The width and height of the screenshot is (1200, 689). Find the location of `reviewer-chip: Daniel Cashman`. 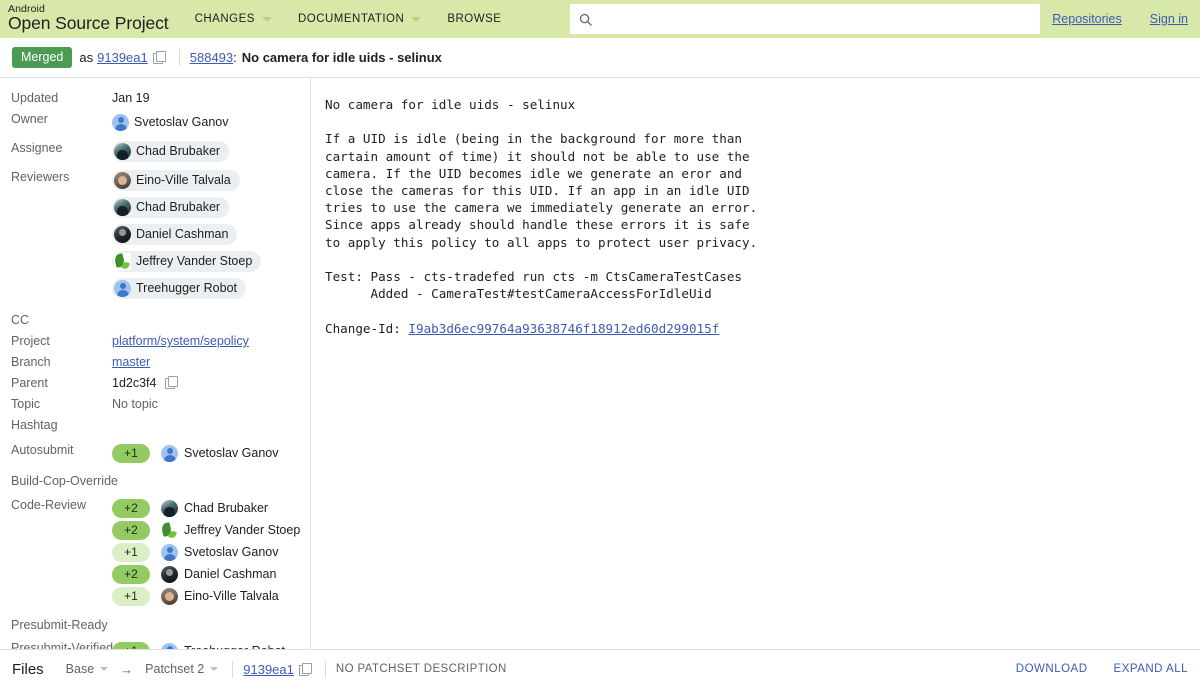

reviewer-chip: Daniel Cashman is located at coordinates (175, 234).